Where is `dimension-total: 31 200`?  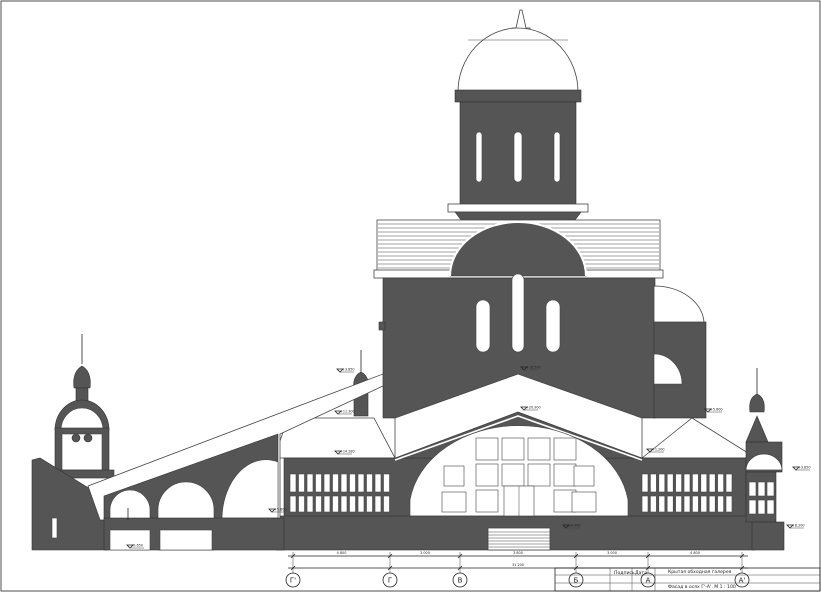 dimension-total: 31 200 is located at coordinates (518, 565).